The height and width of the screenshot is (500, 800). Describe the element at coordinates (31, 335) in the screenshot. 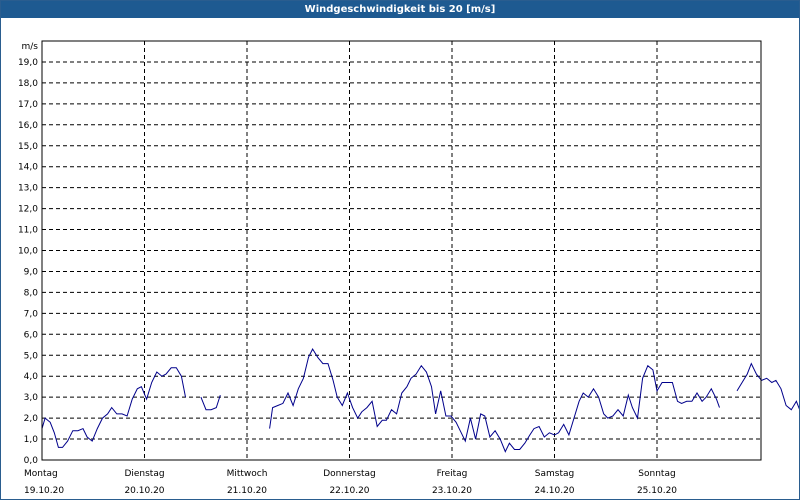

I see `y-tick-label: 6,0` at that location.